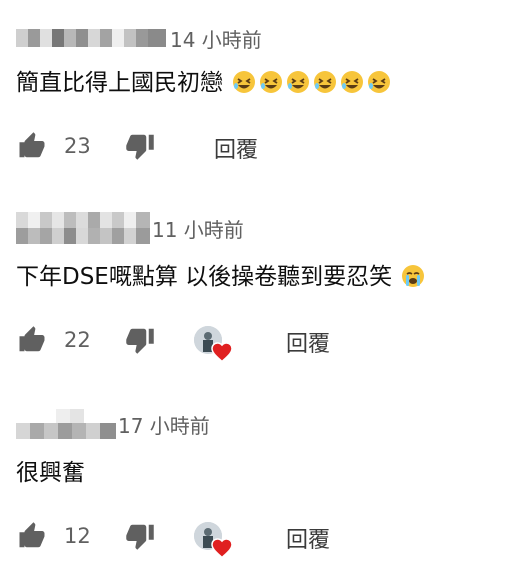  I want to click on comment-text-content: 很興奮, so click(50, 473).